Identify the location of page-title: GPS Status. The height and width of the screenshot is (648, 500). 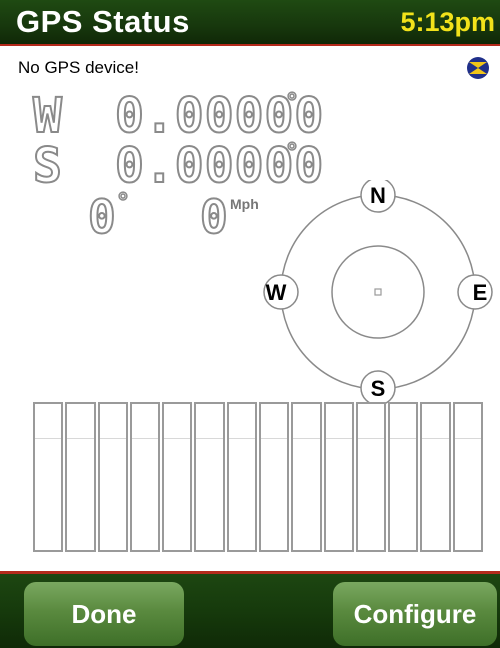
(103, 21).